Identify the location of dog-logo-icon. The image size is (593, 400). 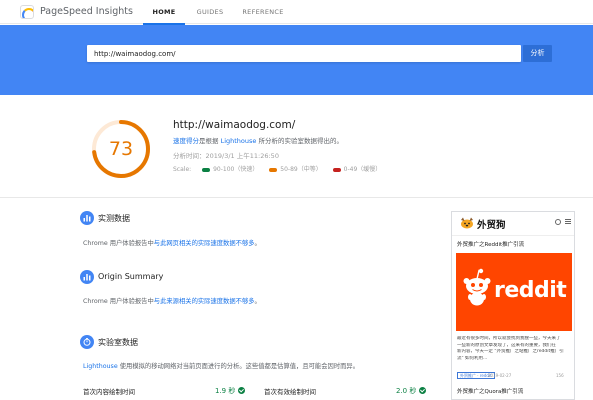
(467, 223).